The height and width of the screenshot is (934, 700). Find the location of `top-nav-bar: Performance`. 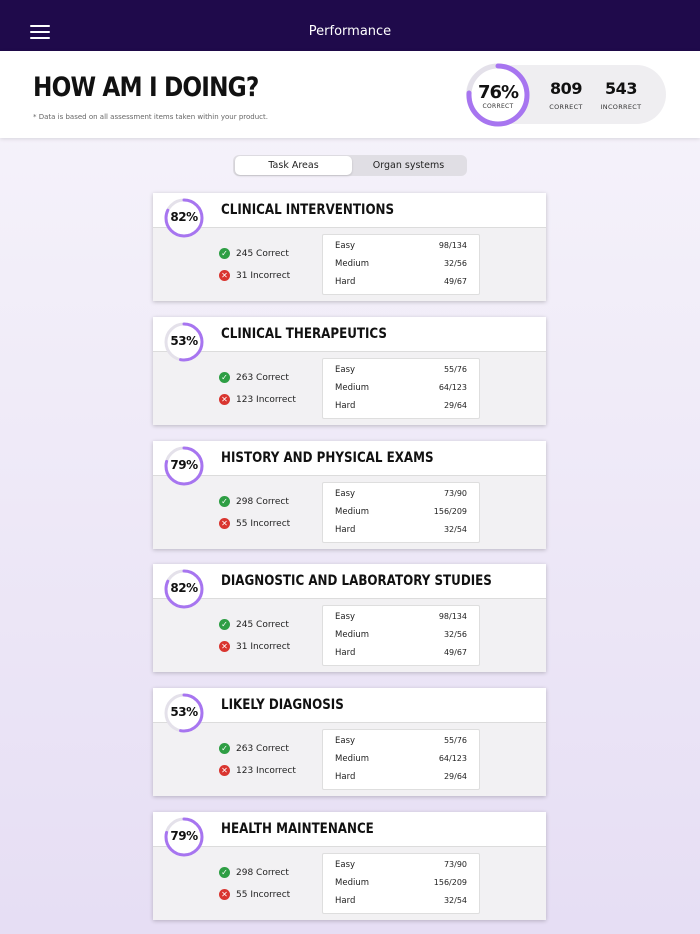

top-nav-bar: Performance is located at coordinates (350, 25).